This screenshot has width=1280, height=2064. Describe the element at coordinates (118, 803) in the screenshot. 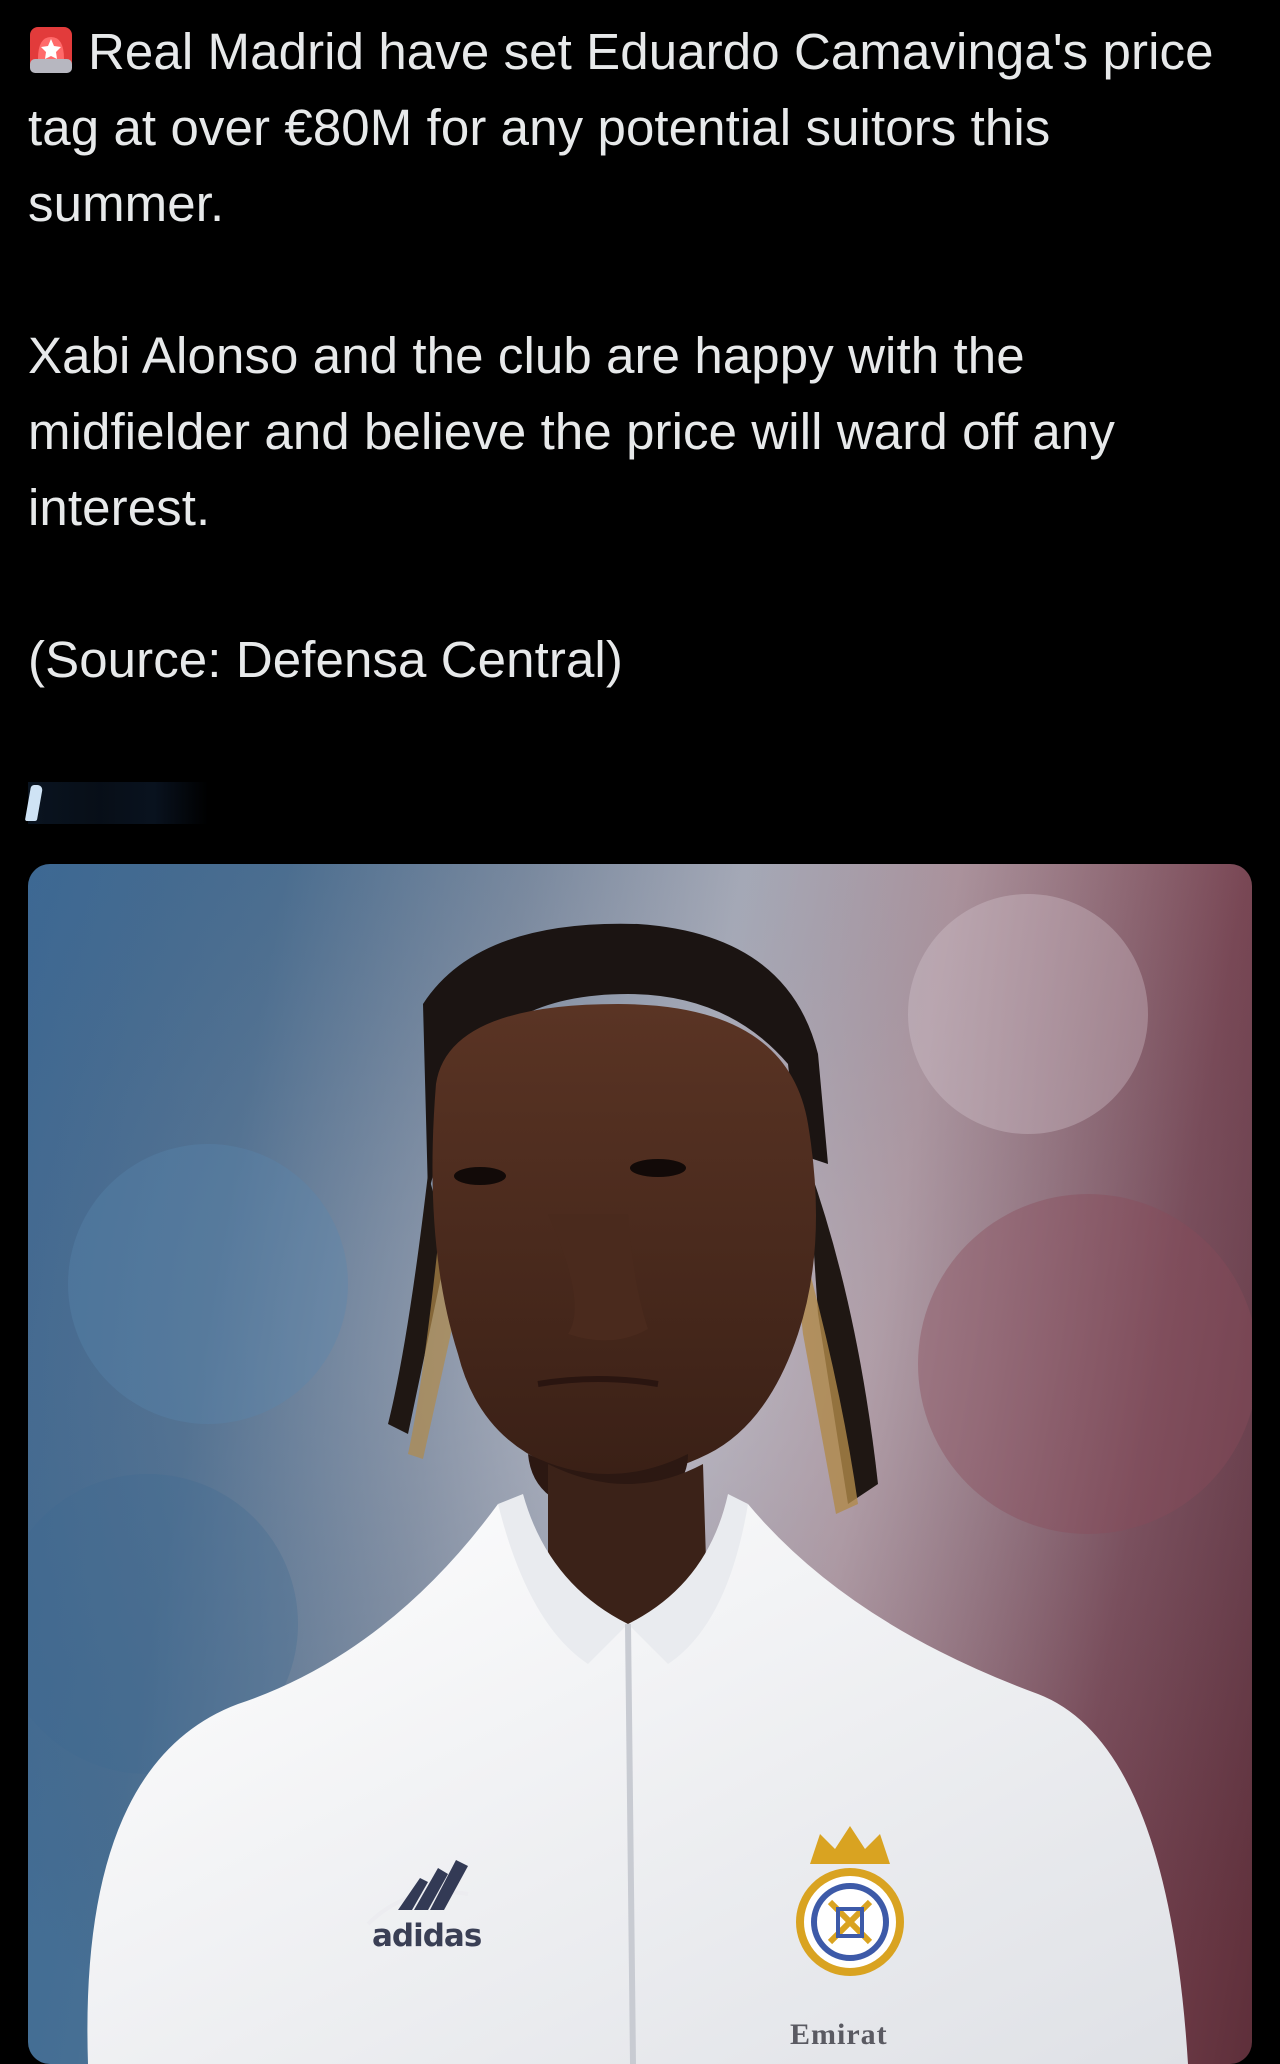

I see `redacted-link` at that location.